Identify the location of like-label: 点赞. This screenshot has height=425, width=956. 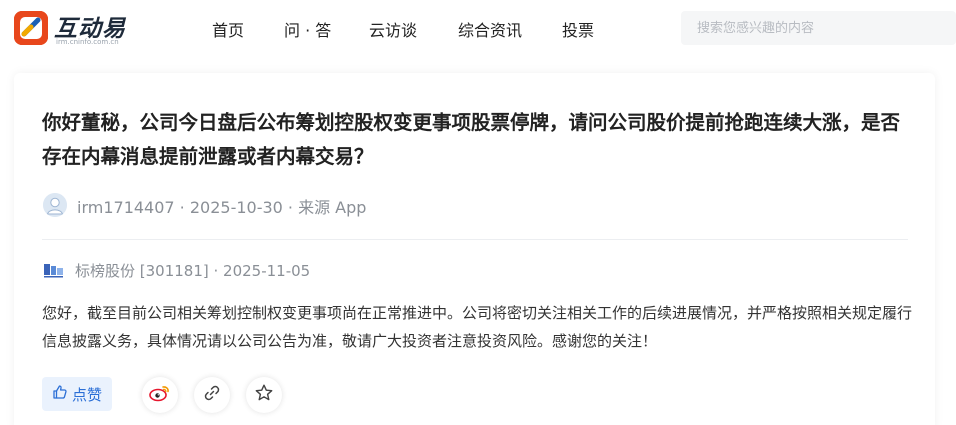
(86, 394).